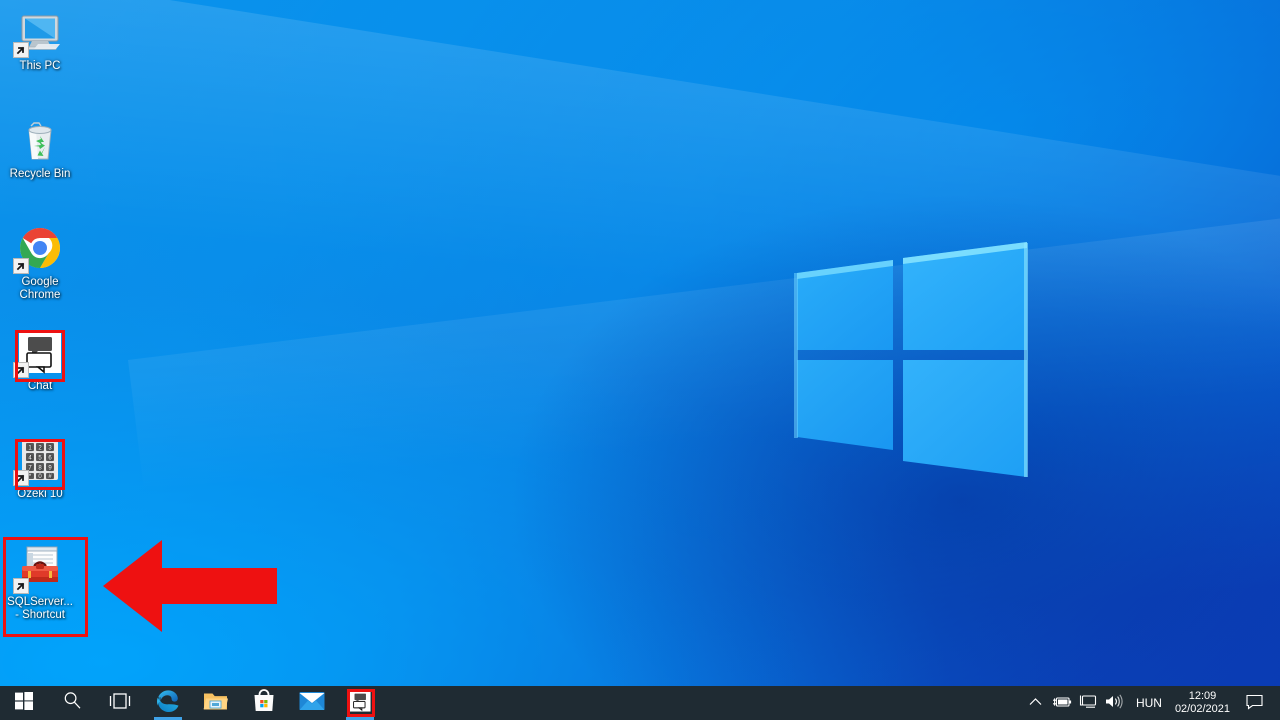 The image size is (1280, 720). I want to click on file-explorer-button, so click(216, 703).